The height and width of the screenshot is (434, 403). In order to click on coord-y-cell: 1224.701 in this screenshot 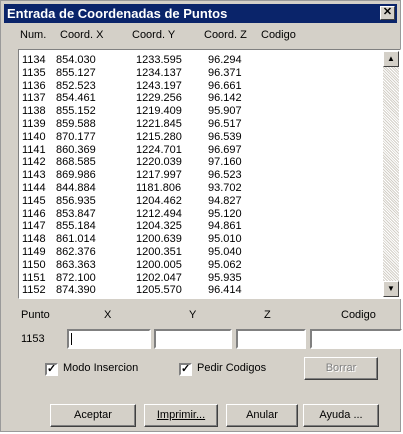, I will do `click(159, 149)`.